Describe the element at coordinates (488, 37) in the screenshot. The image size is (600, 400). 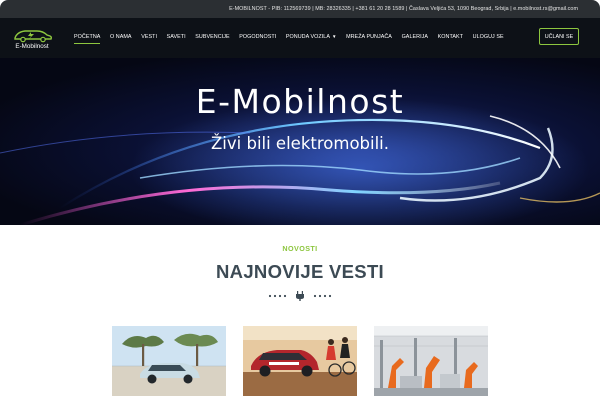
I see `nav-item-uloguj-se: Uloguj se` at that location.